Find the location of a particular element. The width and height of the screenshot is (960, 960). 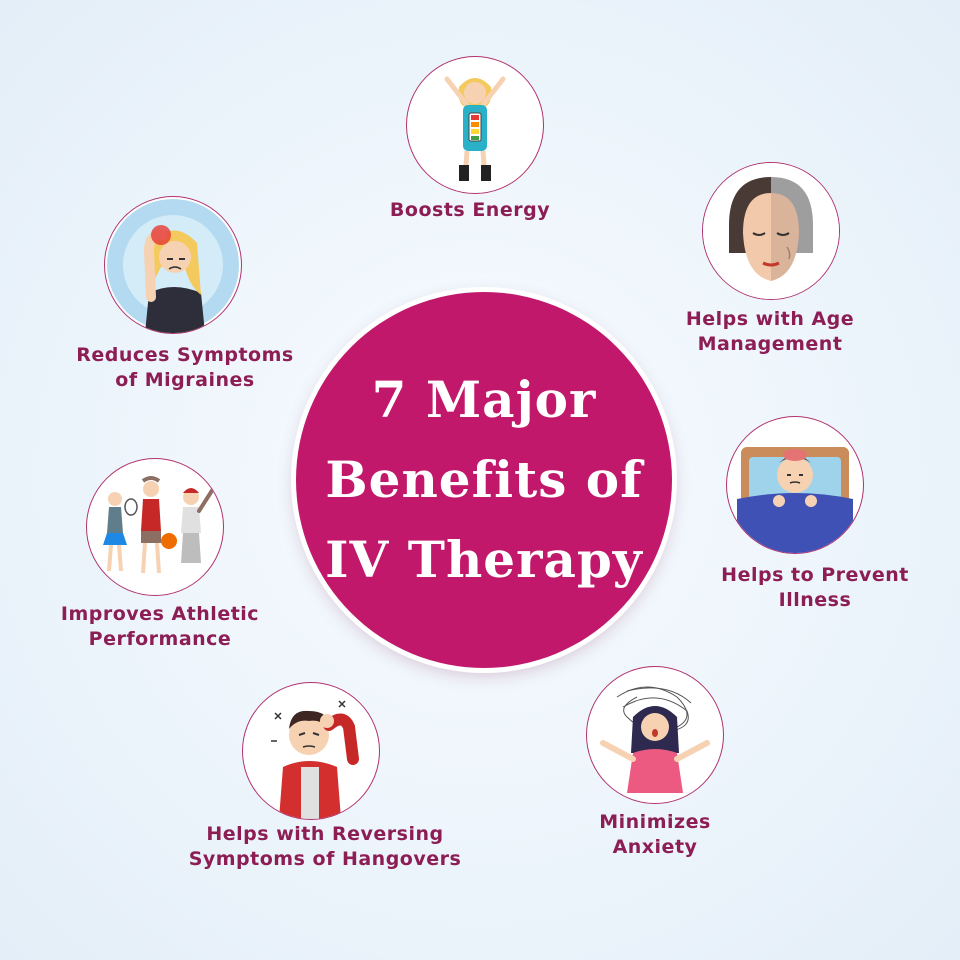

benefit-label-athletic-performance: Improves Athletic Performance is located at coordinates (160, 626).